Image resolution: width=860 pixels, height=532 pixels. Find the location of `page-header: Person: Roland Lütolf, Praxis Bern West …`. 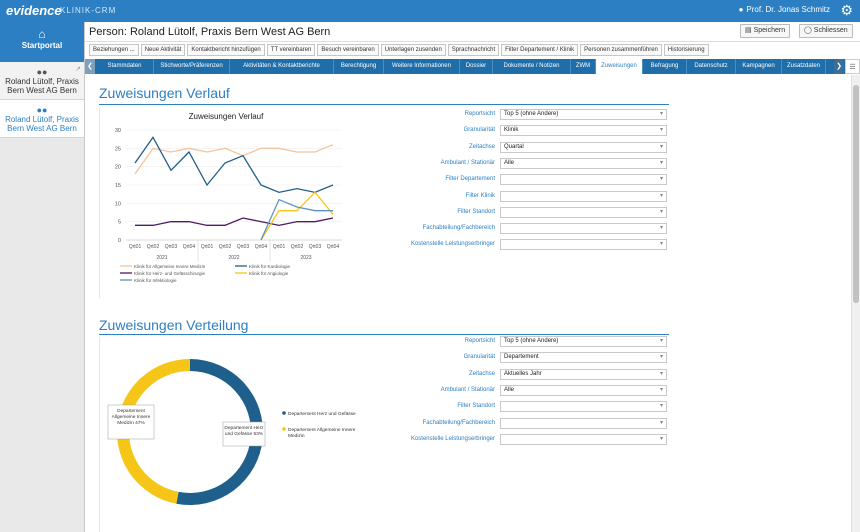

page-header: Person: Roland Lütolf, Praxis Bern West … is located at coordinates (472, 32).